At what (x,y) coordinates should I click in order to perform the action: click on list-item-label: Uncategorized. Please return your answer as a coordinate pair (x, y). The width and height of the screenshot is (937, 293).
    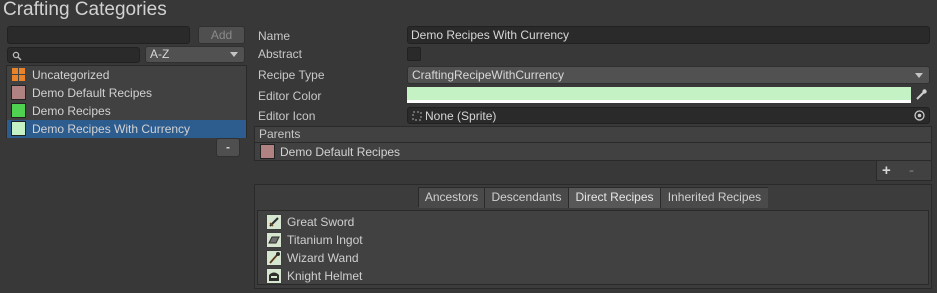
    Looking at the image, I should click on (71, 75).